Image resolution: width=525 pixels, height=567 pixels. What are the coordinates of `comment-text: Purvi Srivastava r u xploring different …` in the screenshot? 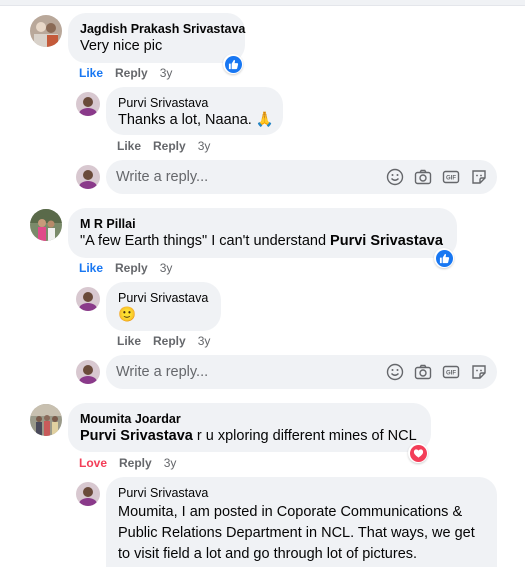 It's located at (249, 436).